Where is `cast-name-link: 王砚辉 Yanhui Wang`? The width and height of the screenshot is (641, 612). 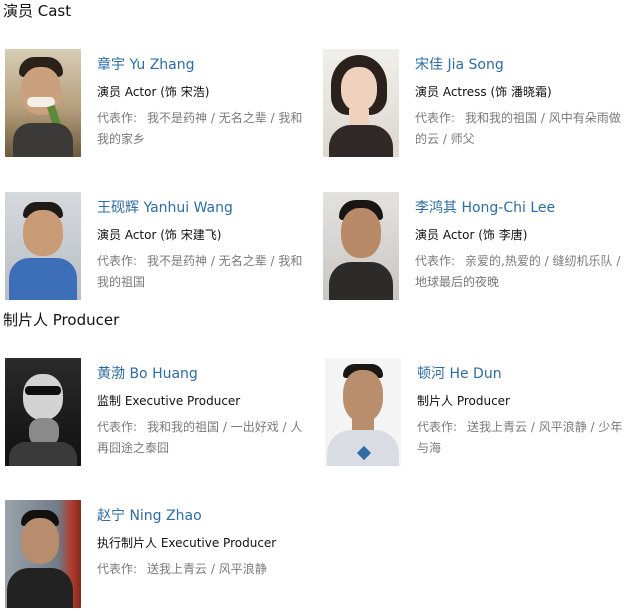 cast-name-link: 王砚辉 Yanhui Wang is located at coordinates (204, 208).